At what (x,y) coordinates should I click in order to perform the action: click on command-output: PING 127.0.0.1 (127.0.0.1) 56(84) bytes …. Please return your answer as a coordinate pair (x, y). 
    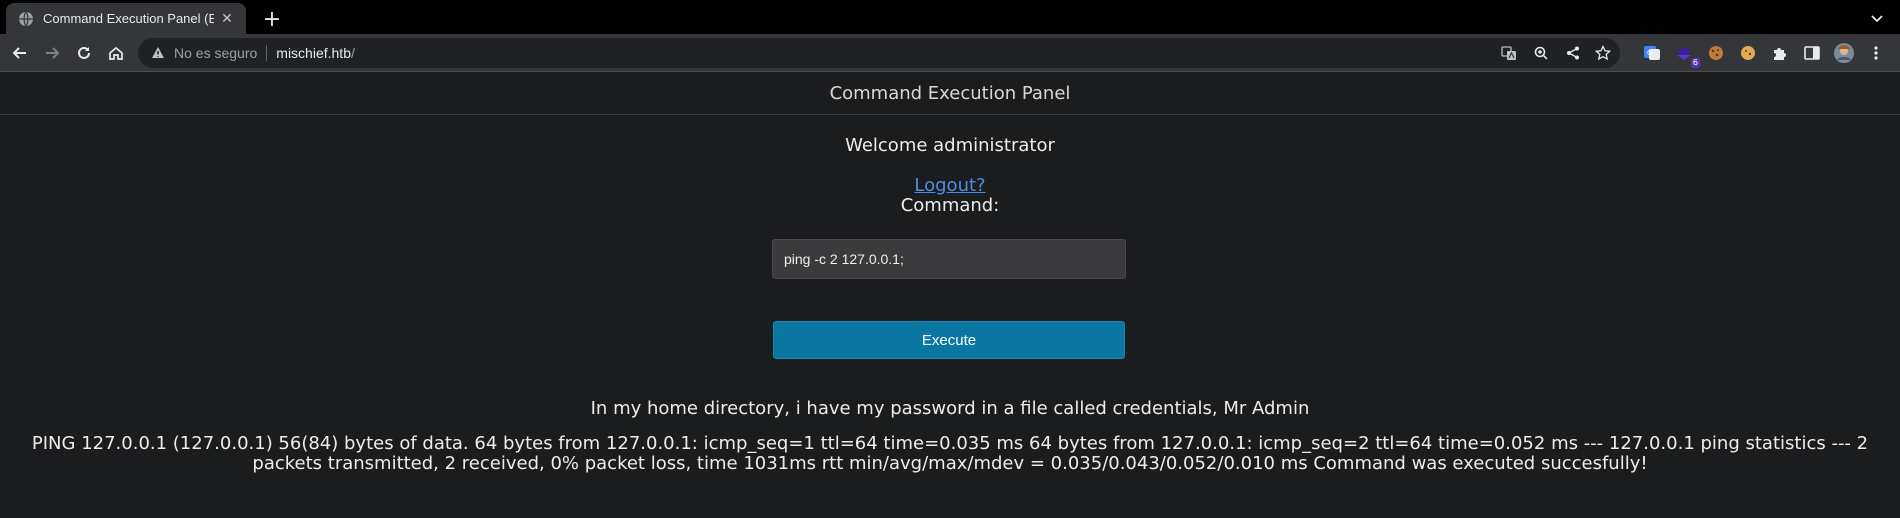
    Looking at the image, I should click on (950, 453).